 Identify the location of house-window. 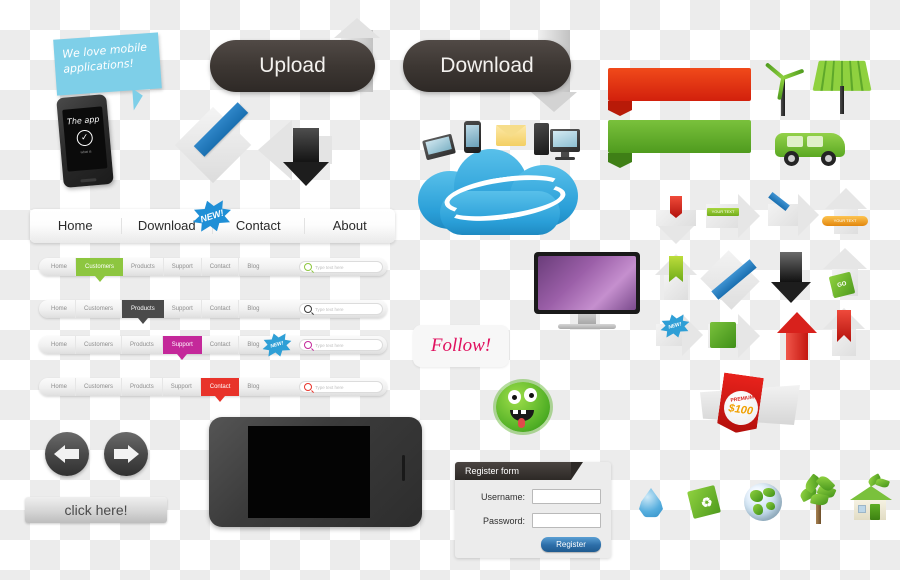
(862, 509).